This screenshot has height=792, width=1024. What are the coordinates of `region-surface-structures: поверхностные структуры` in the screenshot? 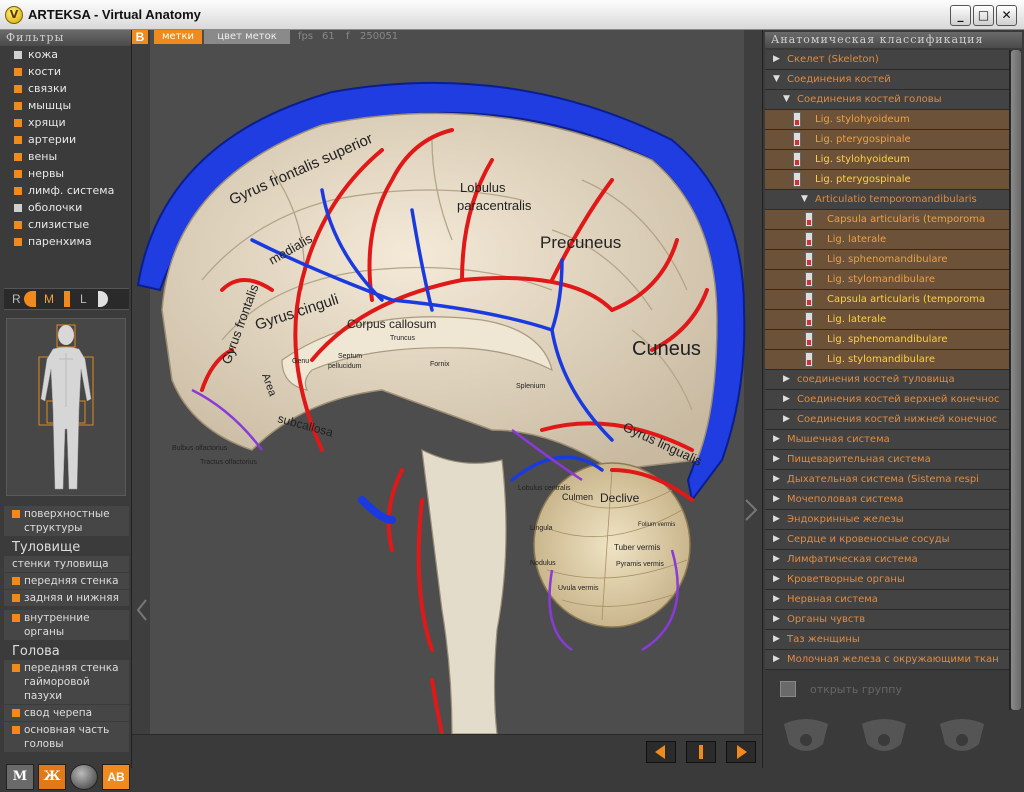 It's located at (66, 521).